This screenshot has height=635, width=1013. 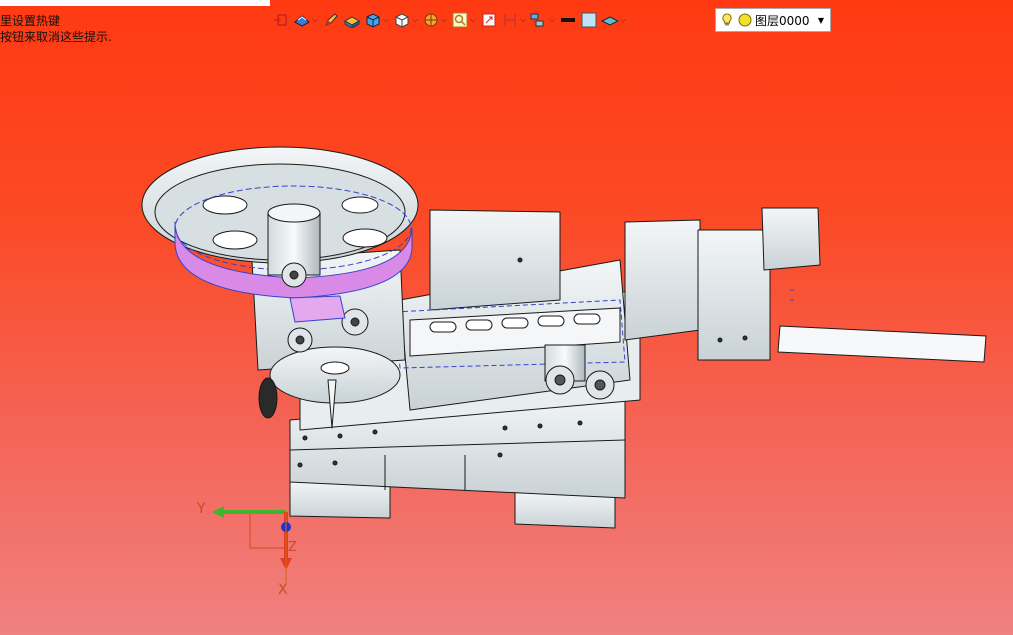 I want to click on top-housing-right, so click(x=662, y=280).